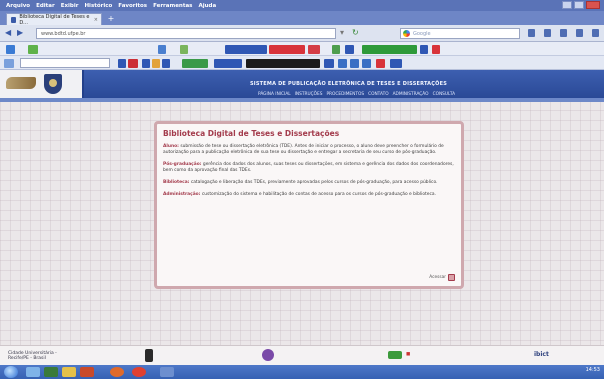 The height and width of the screenshot is (379, 604). I want to click on maximize-button, so click(579, 5).